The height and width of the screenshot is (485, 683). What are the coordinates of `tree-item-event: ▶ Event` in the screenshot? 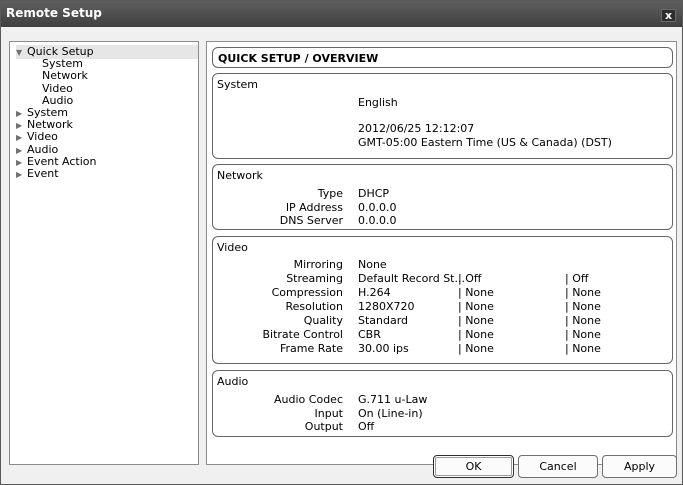 It's located at (37, 174).